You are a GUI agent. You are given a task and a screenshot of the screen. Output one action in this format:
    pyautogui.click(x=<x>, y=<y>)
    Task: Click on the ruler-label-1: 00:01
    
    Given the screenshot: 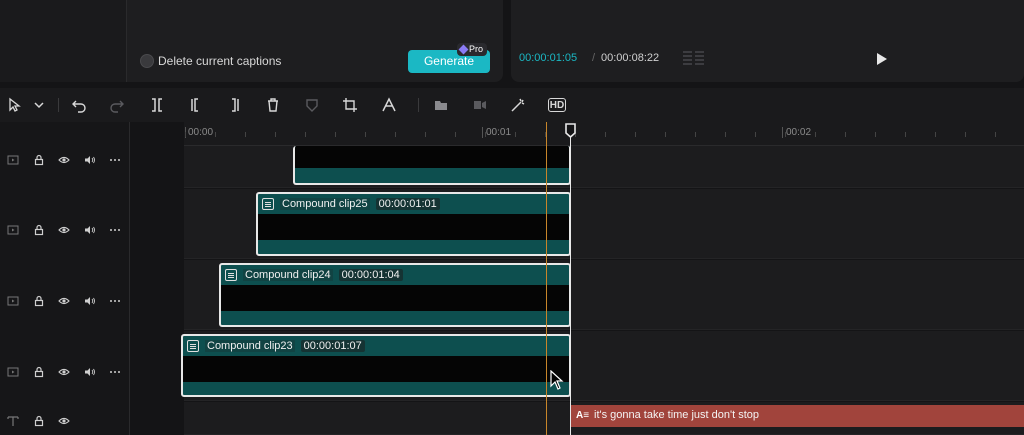 What is the action you would take?
    pyautogui.click(x=499, y=132)
    